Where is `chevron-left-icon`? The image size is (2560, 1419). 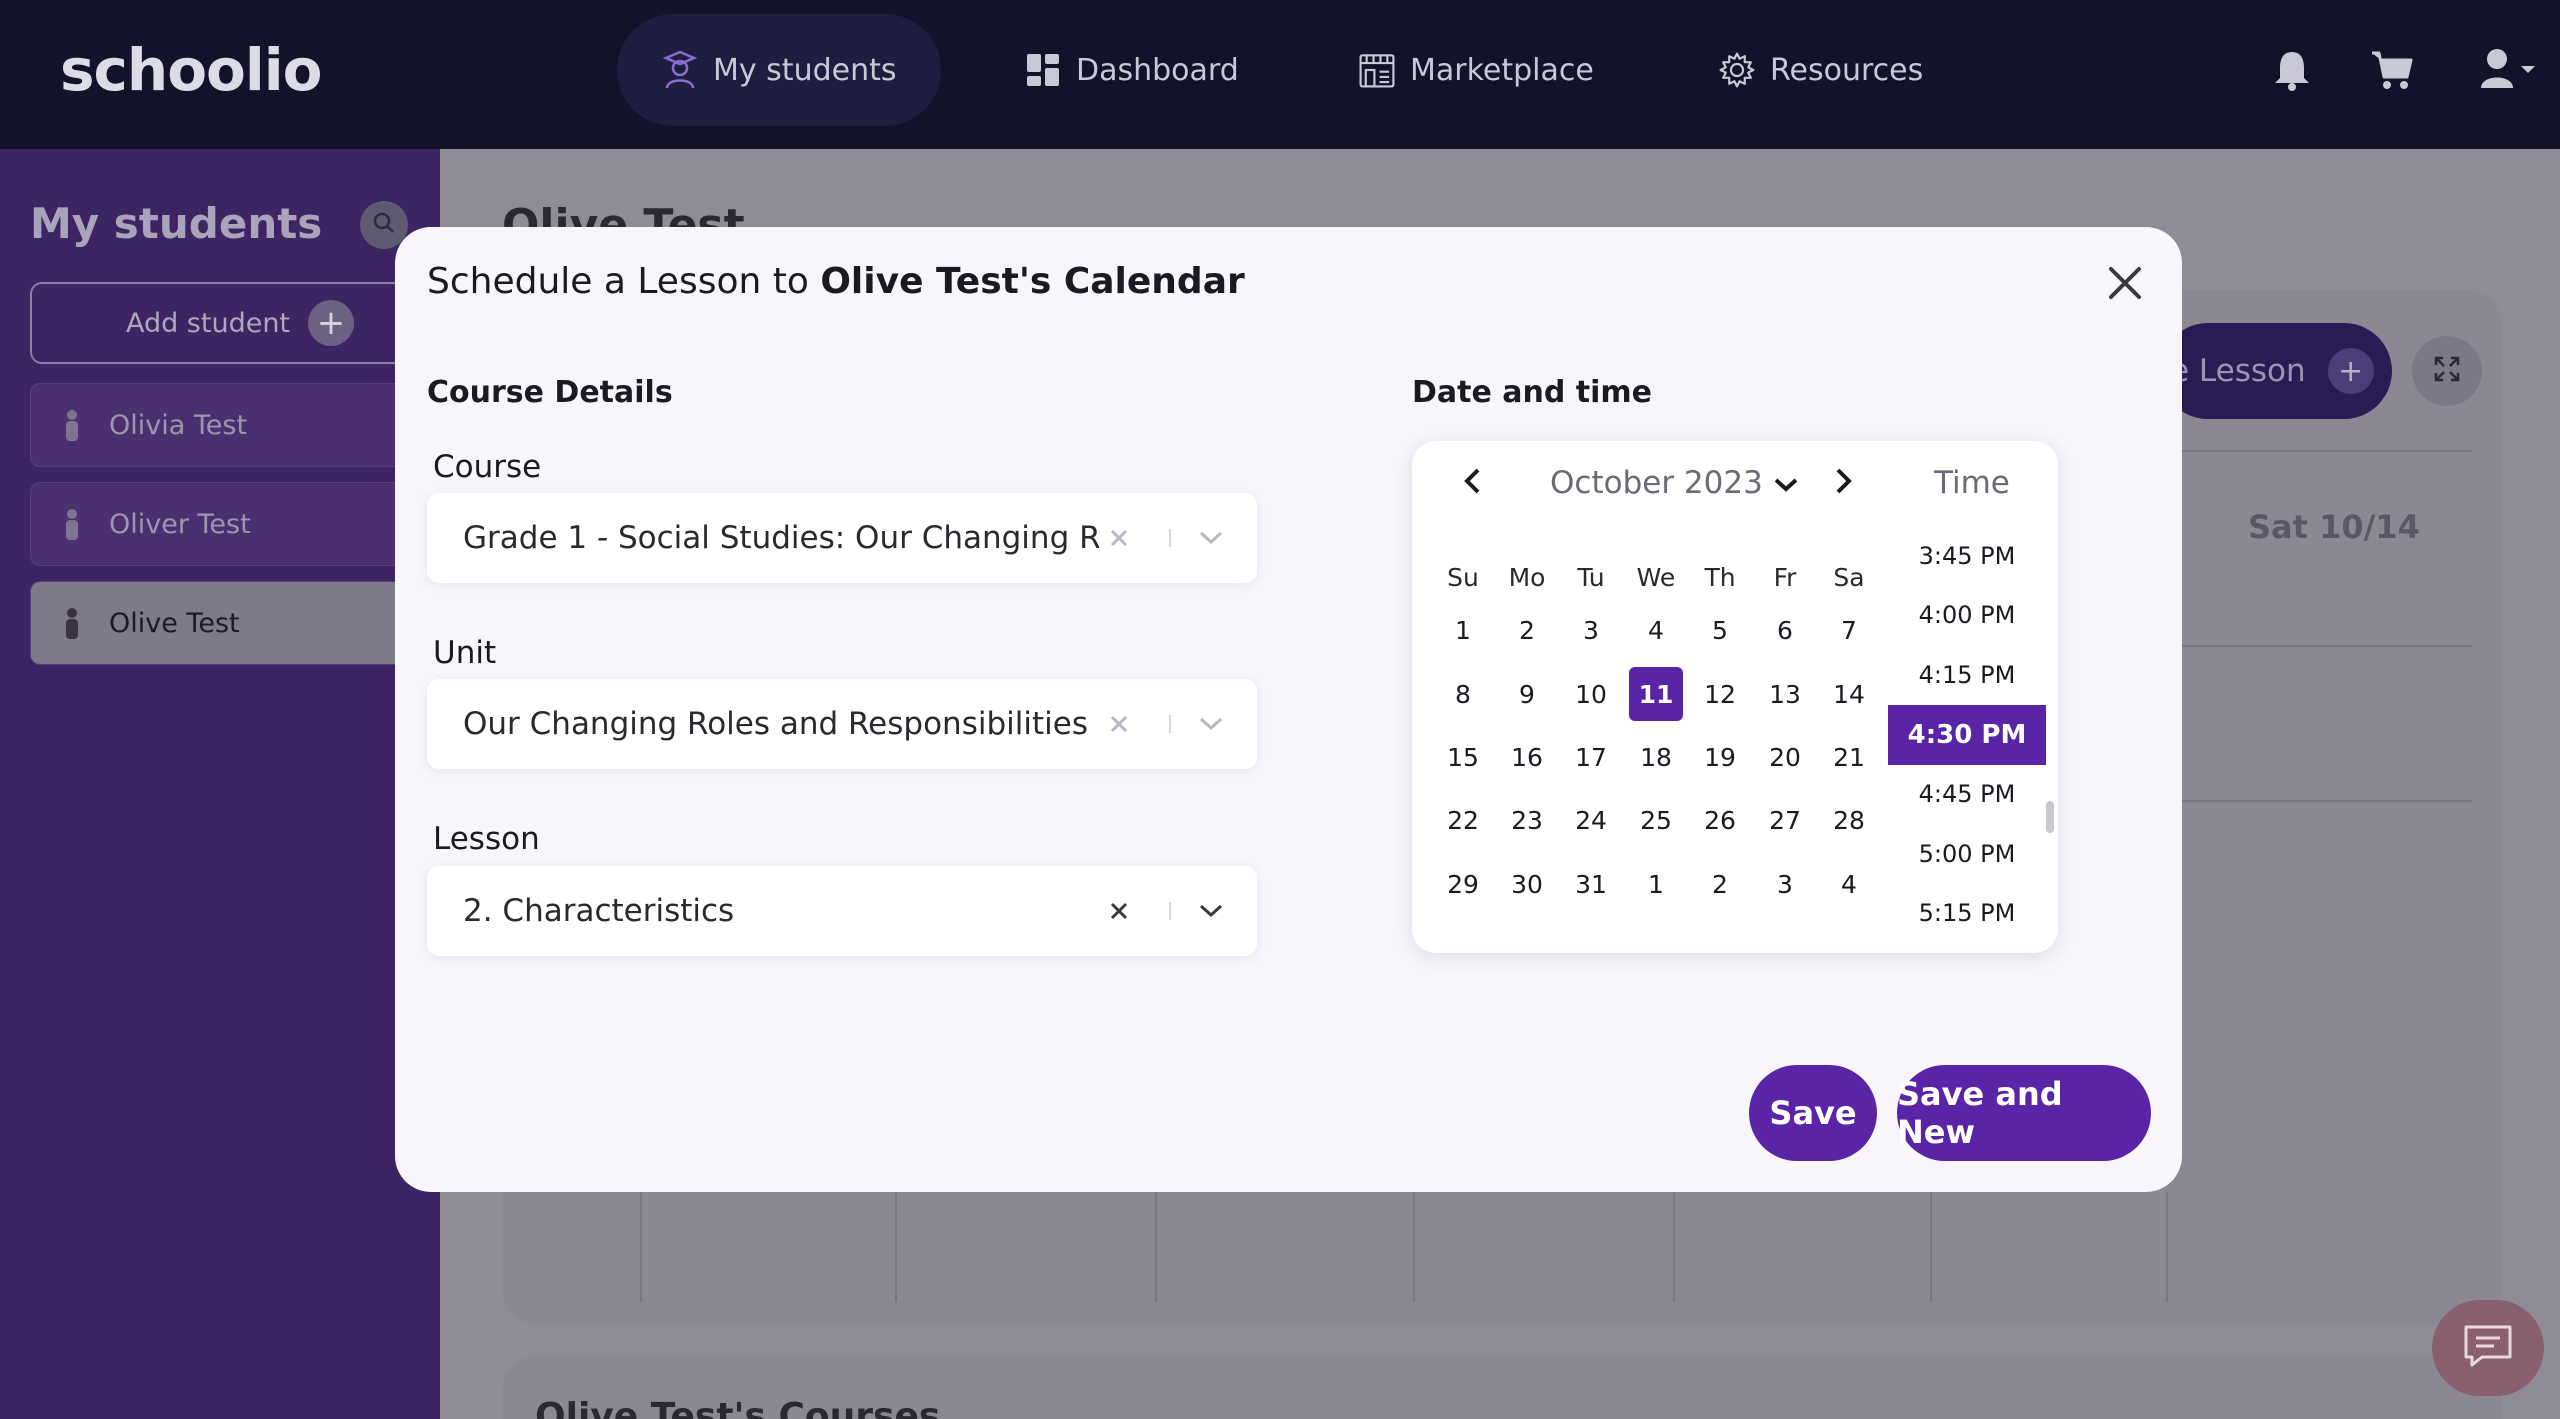
chevron-left-icon is located at coordinates (1472, 483).